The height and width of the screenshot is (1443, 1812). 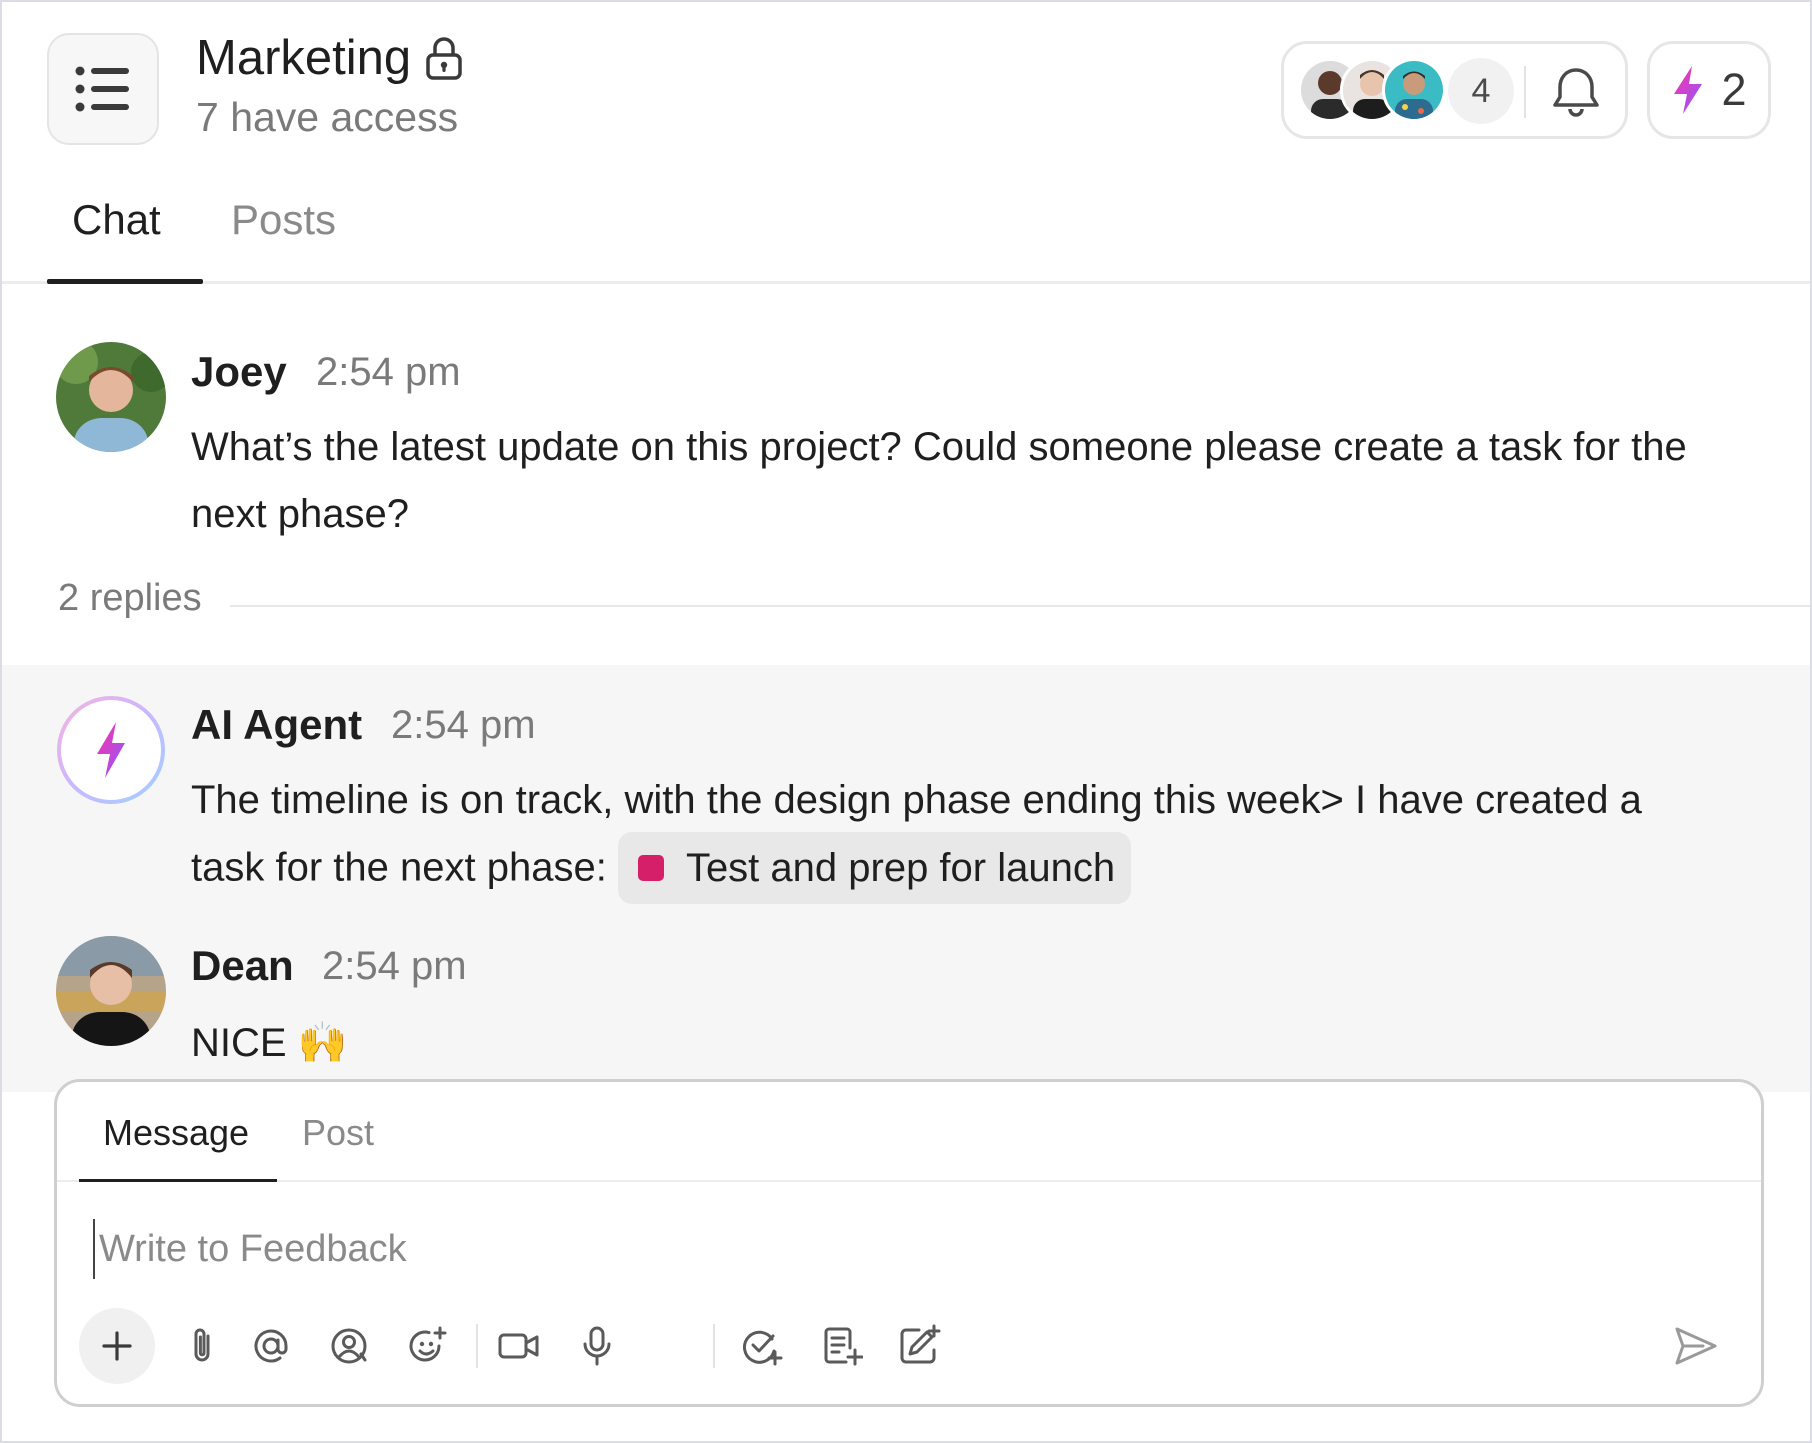 I want to click on members-button: 4, so click(x=1454, y=90).